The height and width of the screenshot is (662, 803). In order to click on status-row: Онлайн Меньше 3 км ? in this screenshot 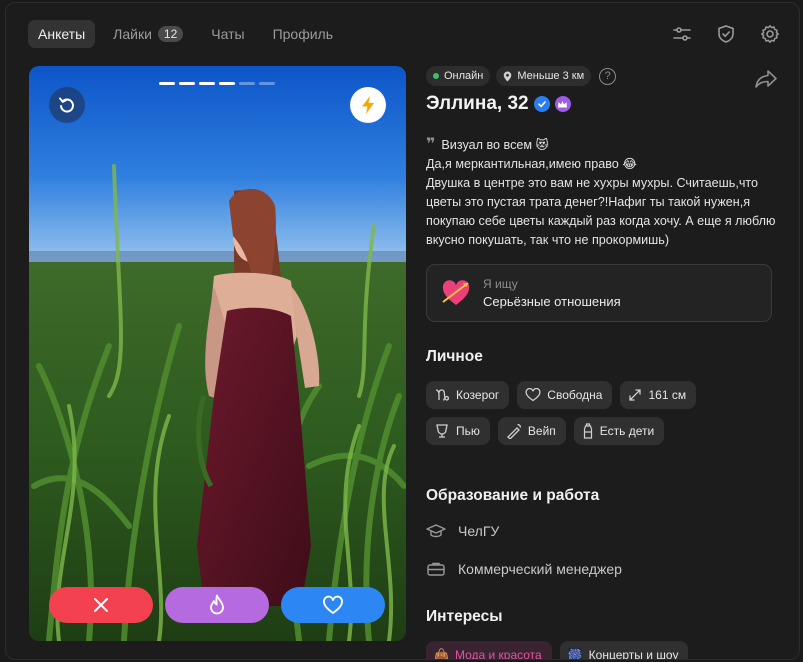, I will do `click(601, 76)`.